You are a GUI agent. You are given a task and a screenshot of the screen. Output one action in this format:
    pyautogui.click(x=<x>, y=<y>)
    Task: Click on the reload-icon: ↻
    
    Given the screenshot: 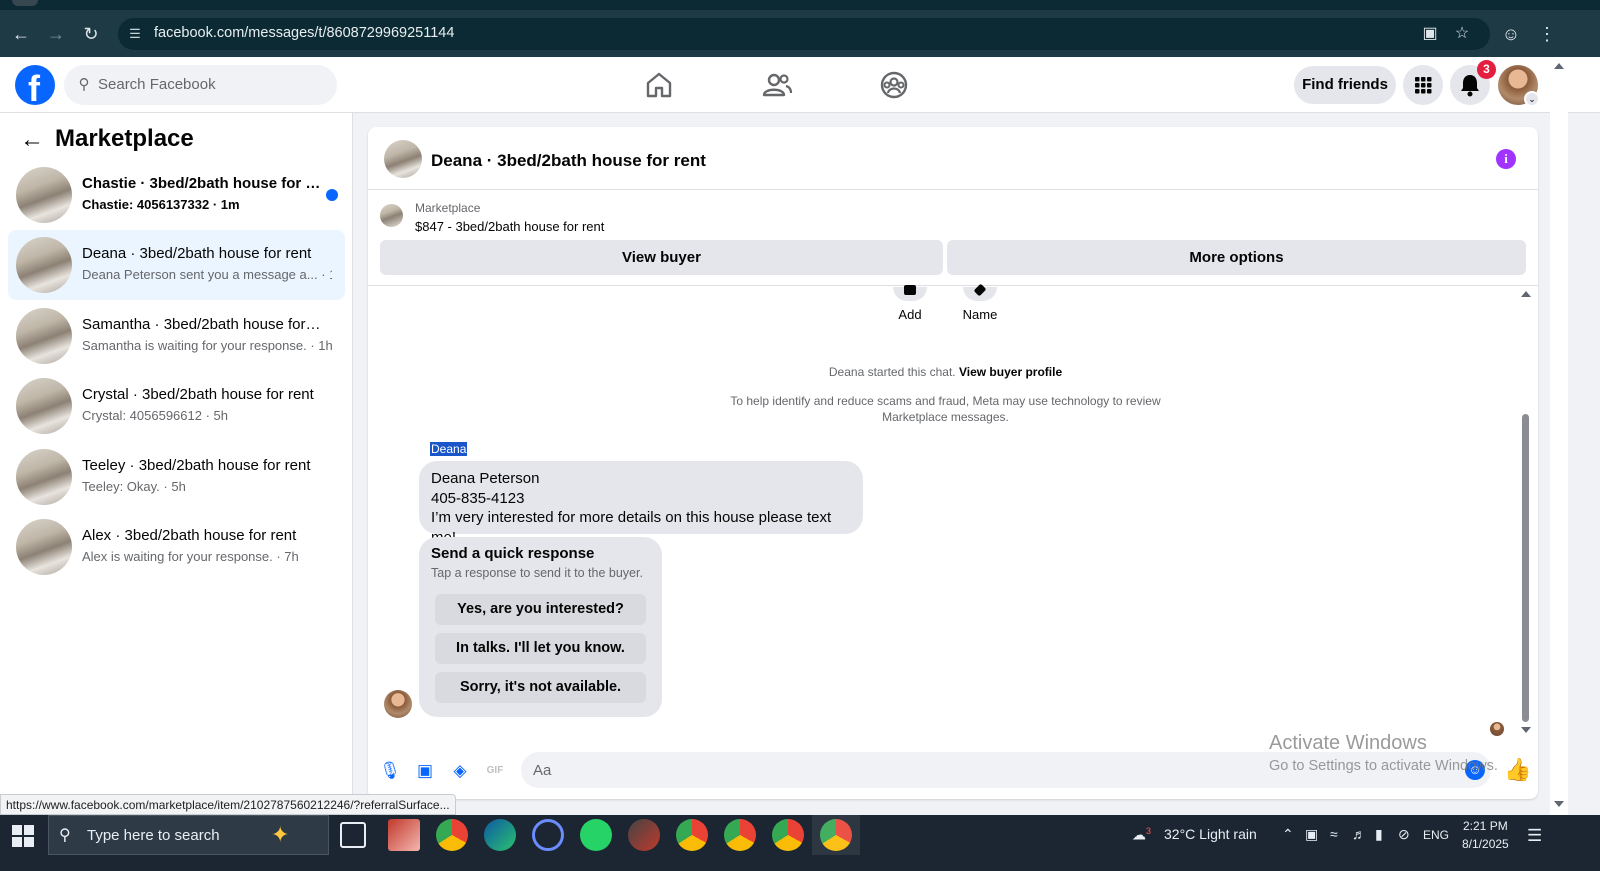 What is the action you would take?
    pyautogui.click(x=91, y=34)
    